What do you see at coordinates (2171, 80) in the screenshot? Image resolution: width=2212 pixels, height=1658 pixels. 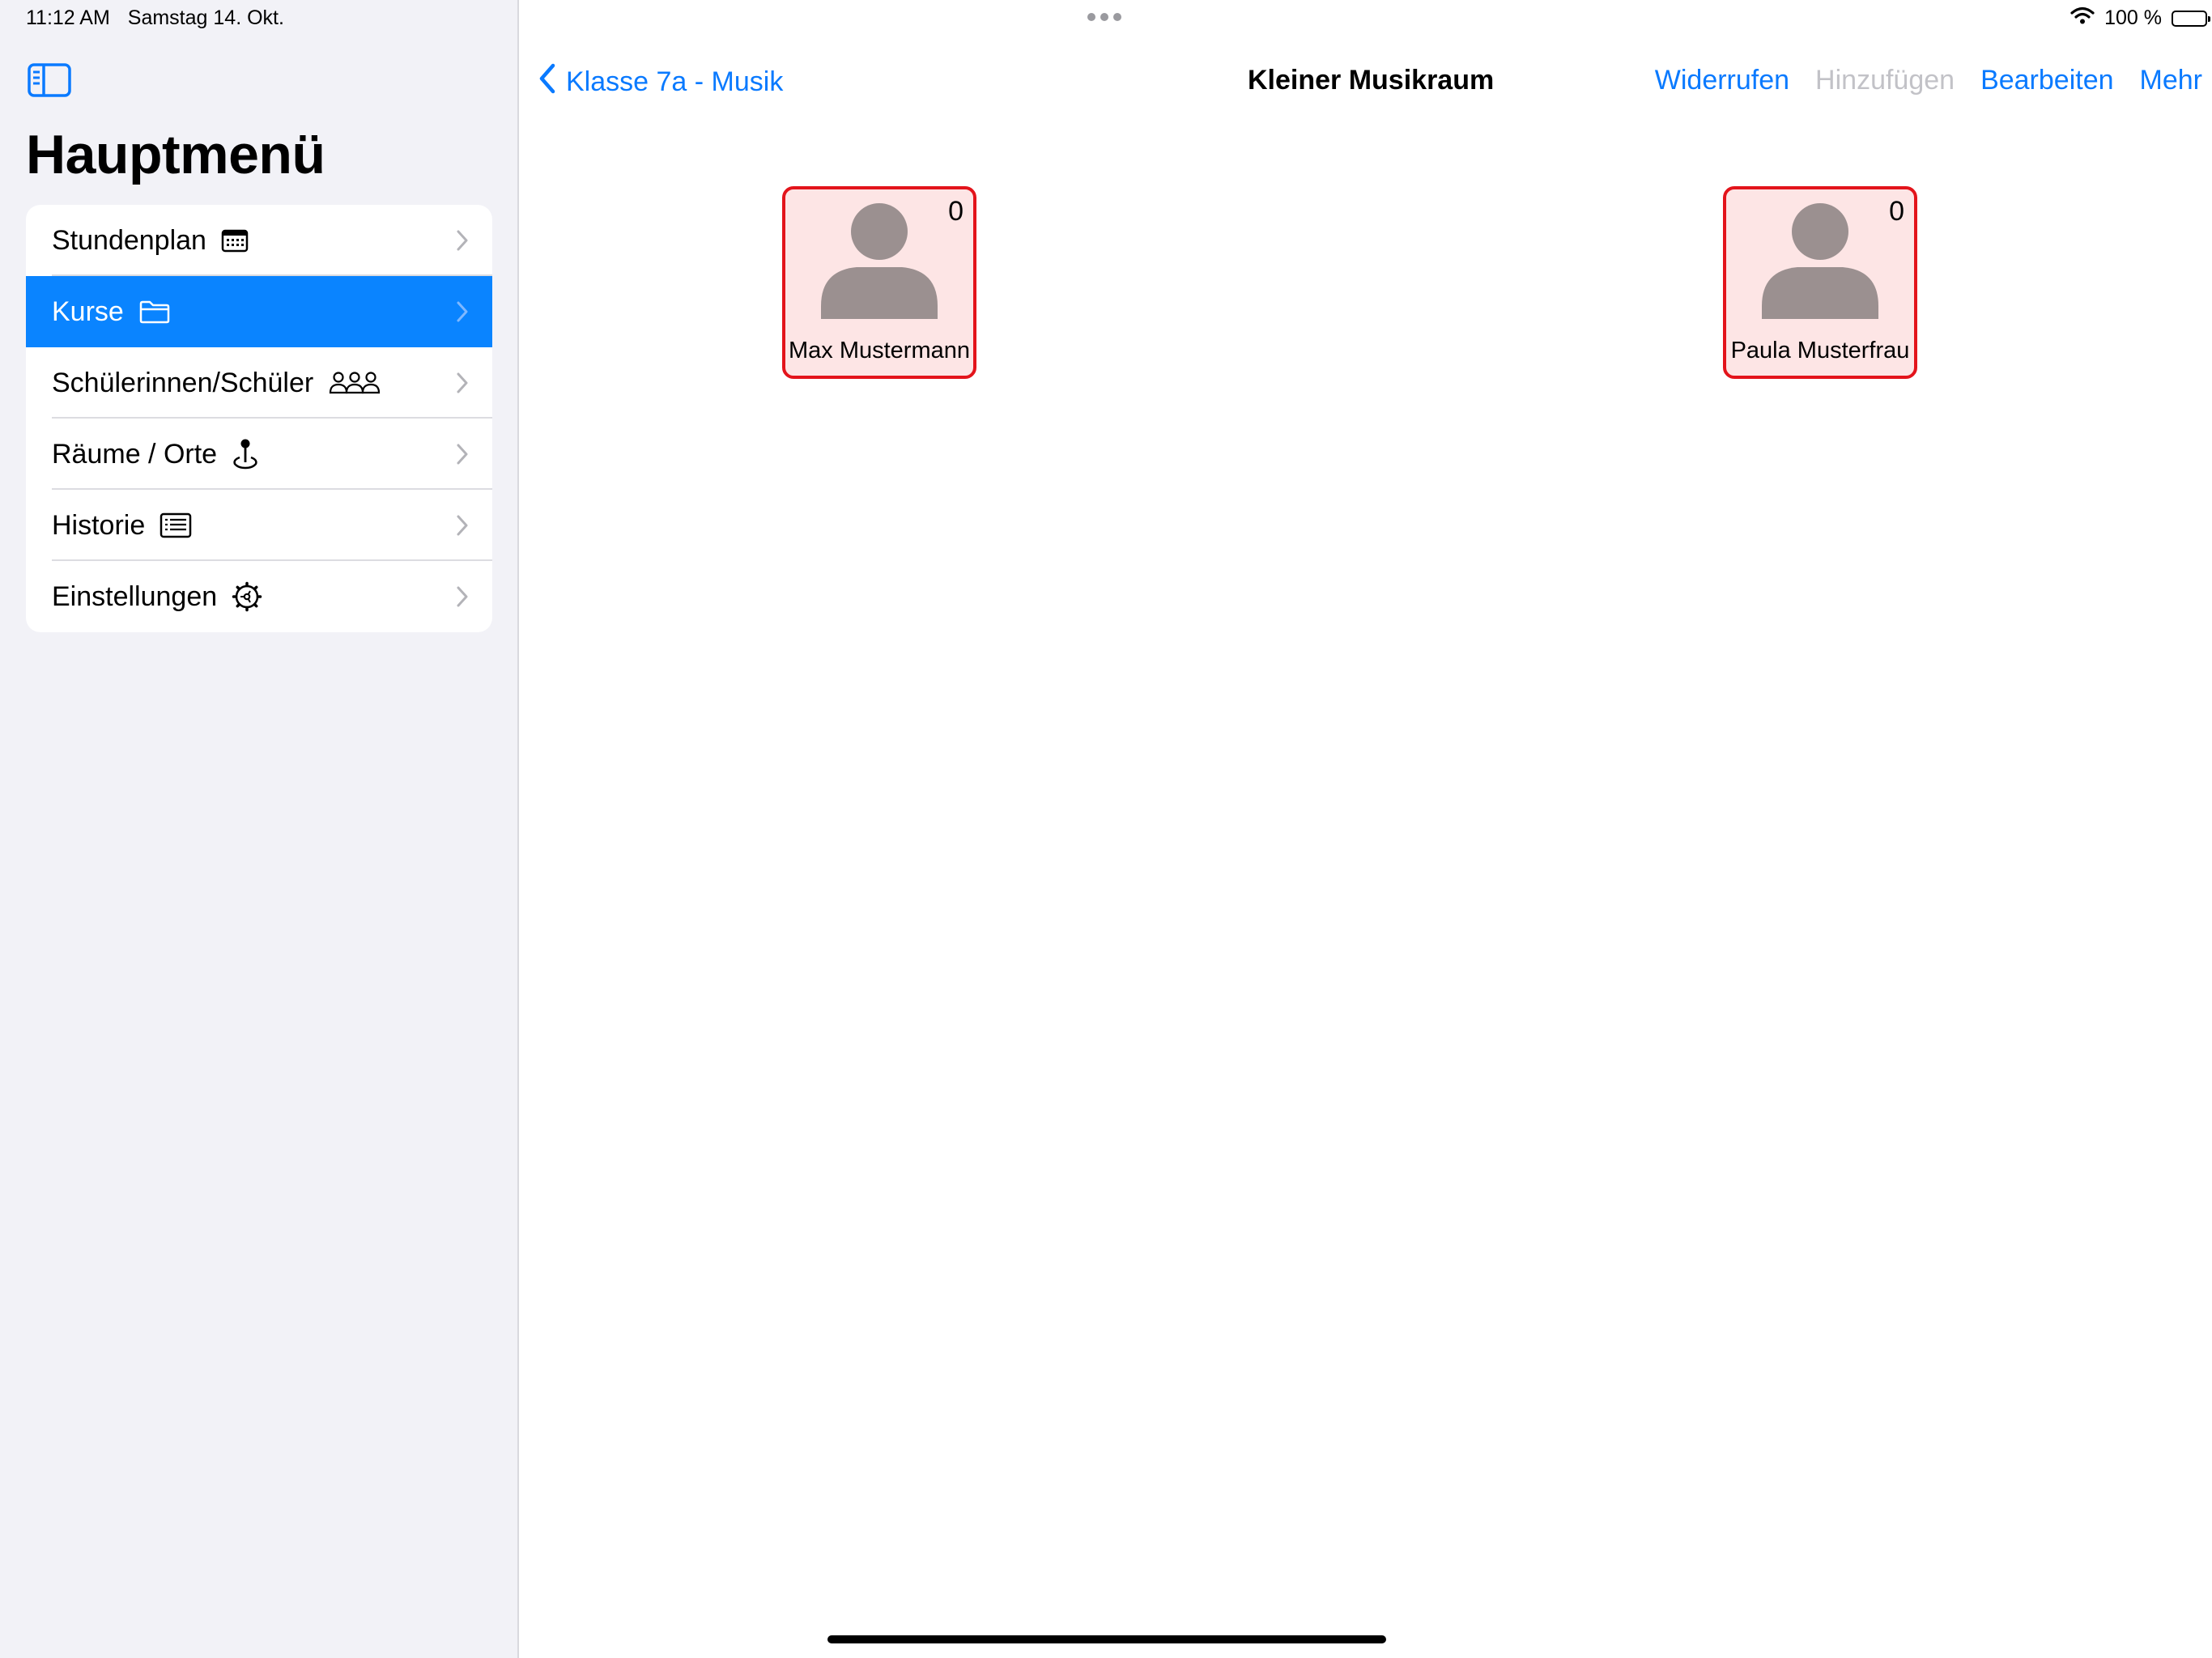 I see `more-button: Mehr` at bounding box center [2171, 80].